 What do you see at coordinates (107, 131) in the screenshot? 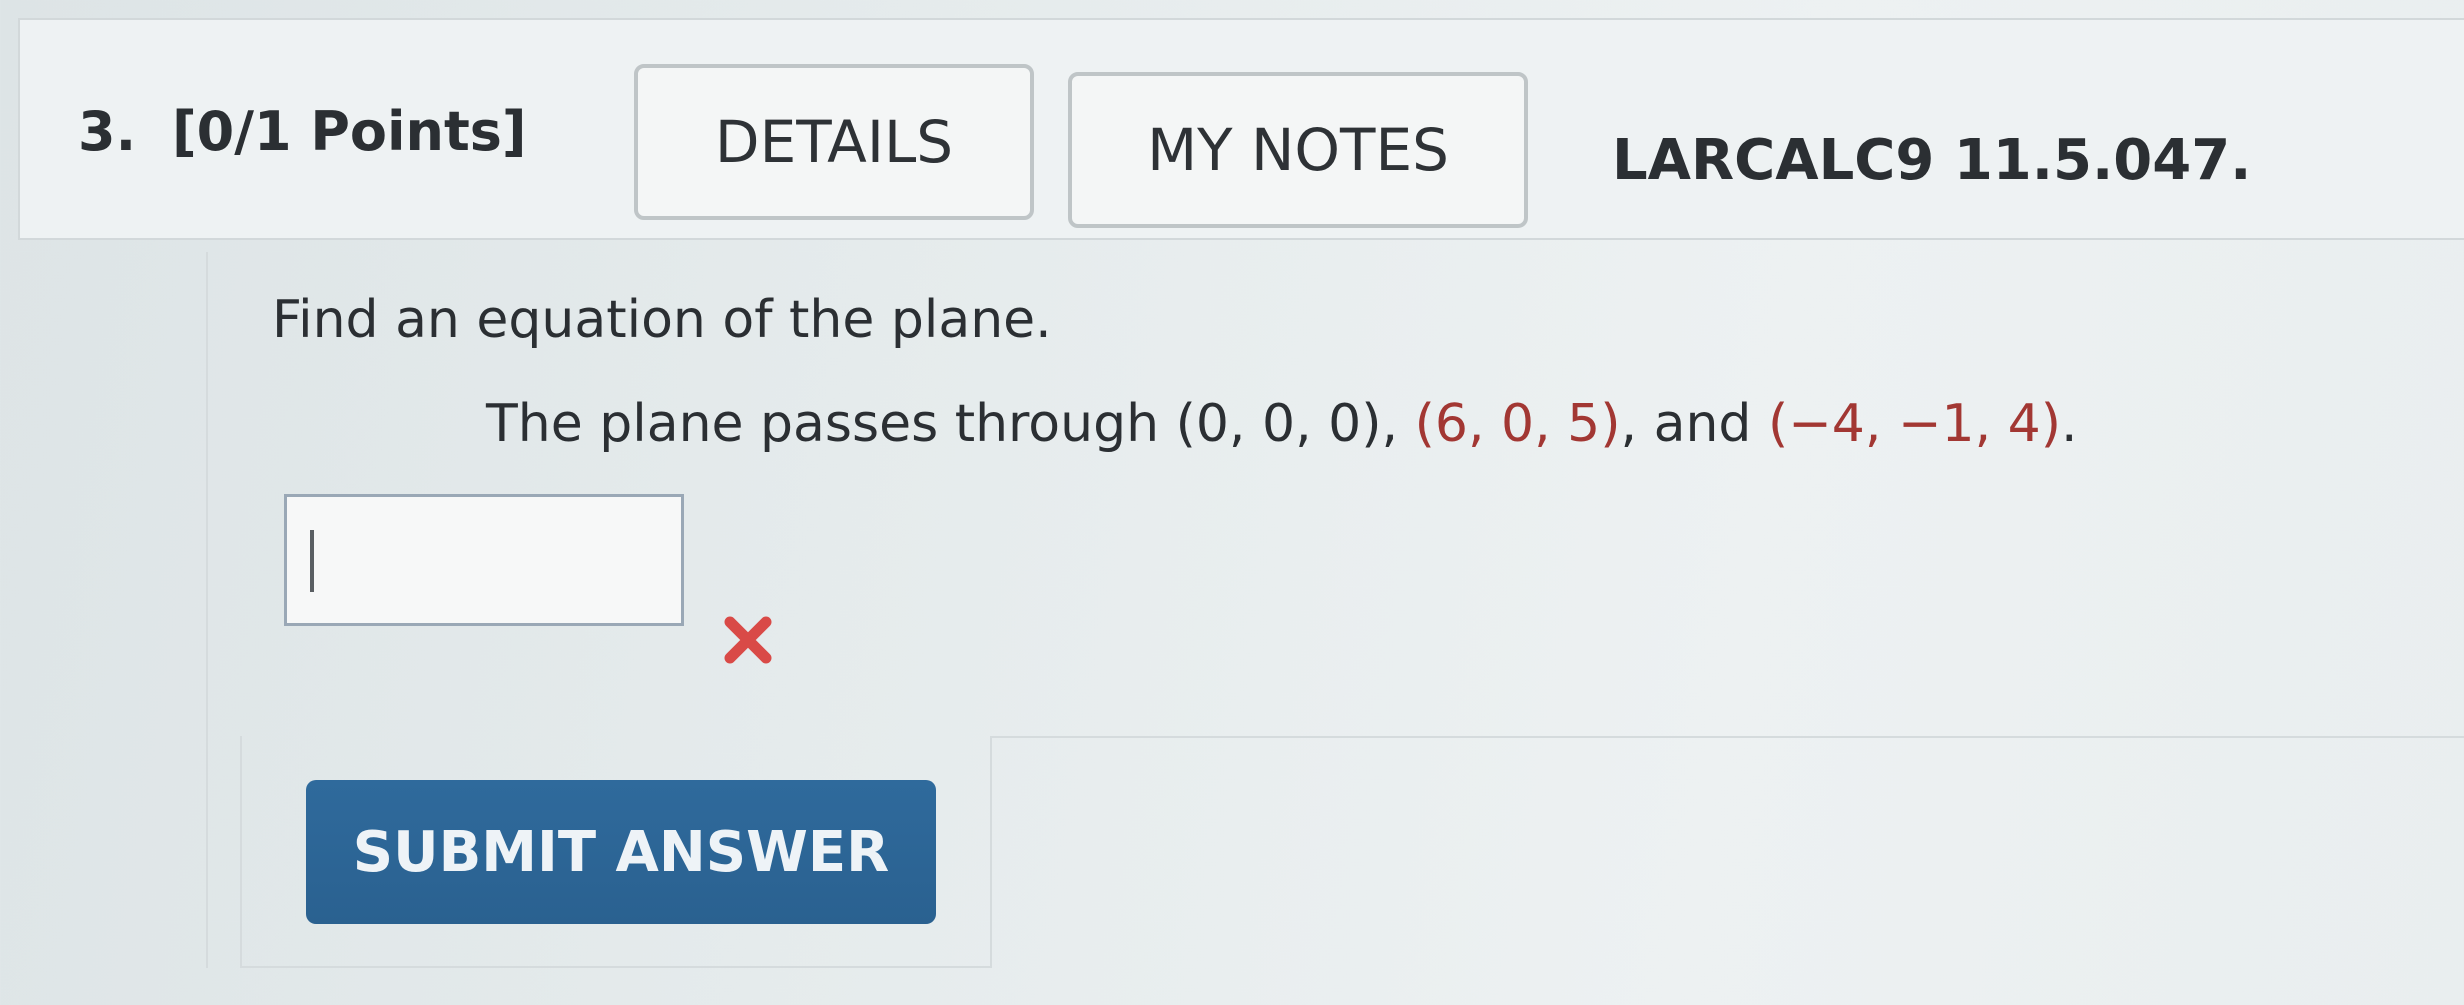
I see `question-number: 3.` at bounding box center [107, 131].